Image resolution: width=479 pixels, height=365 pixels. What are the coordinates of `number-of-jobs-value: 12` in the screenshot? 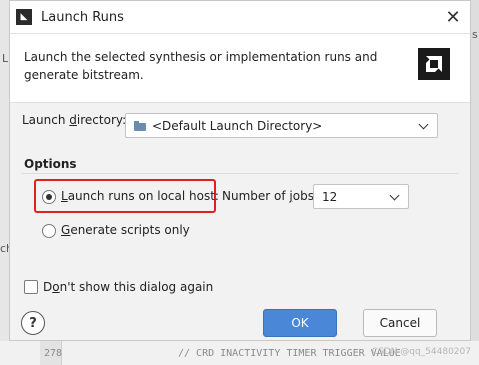 It's located at (330, 196).